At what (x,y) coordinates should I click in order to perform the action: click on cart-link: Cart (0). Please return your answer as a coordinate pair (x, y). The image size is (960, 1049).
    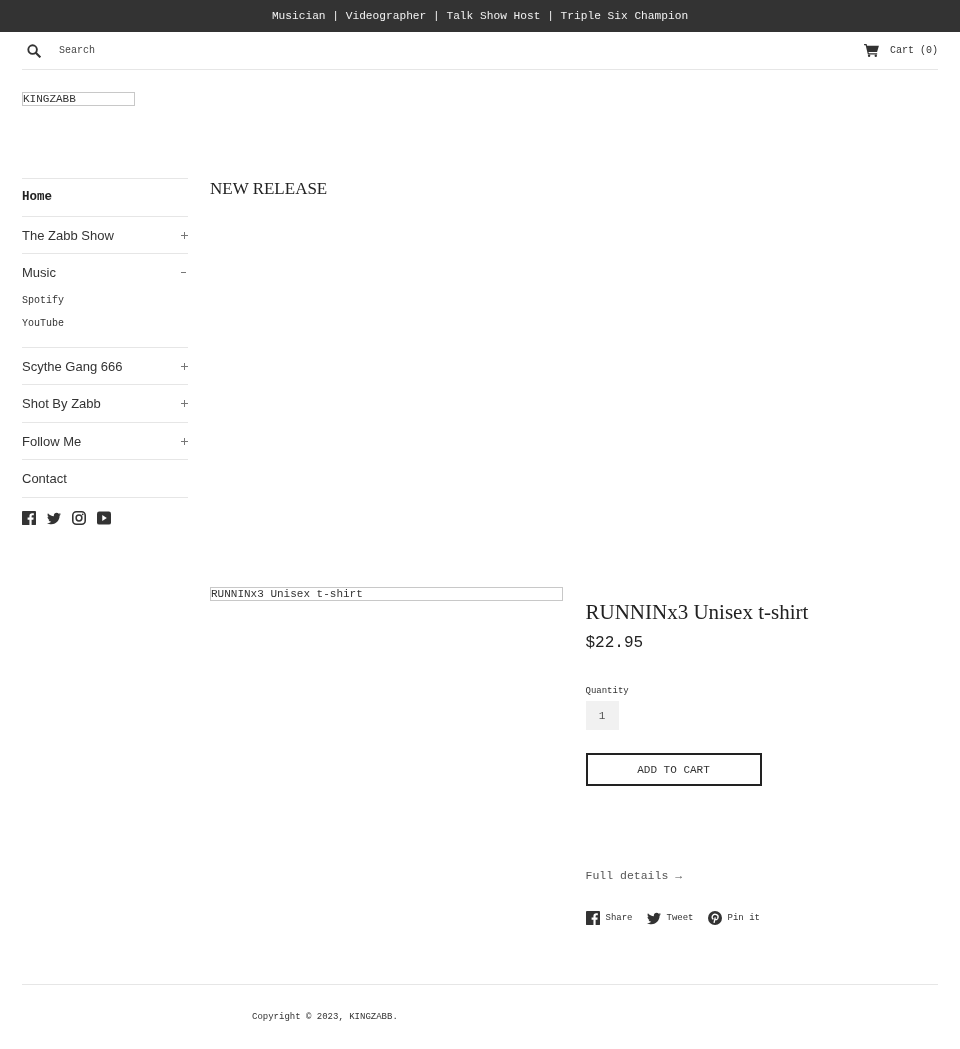
    Looking at the image, I should click on (901, 50).